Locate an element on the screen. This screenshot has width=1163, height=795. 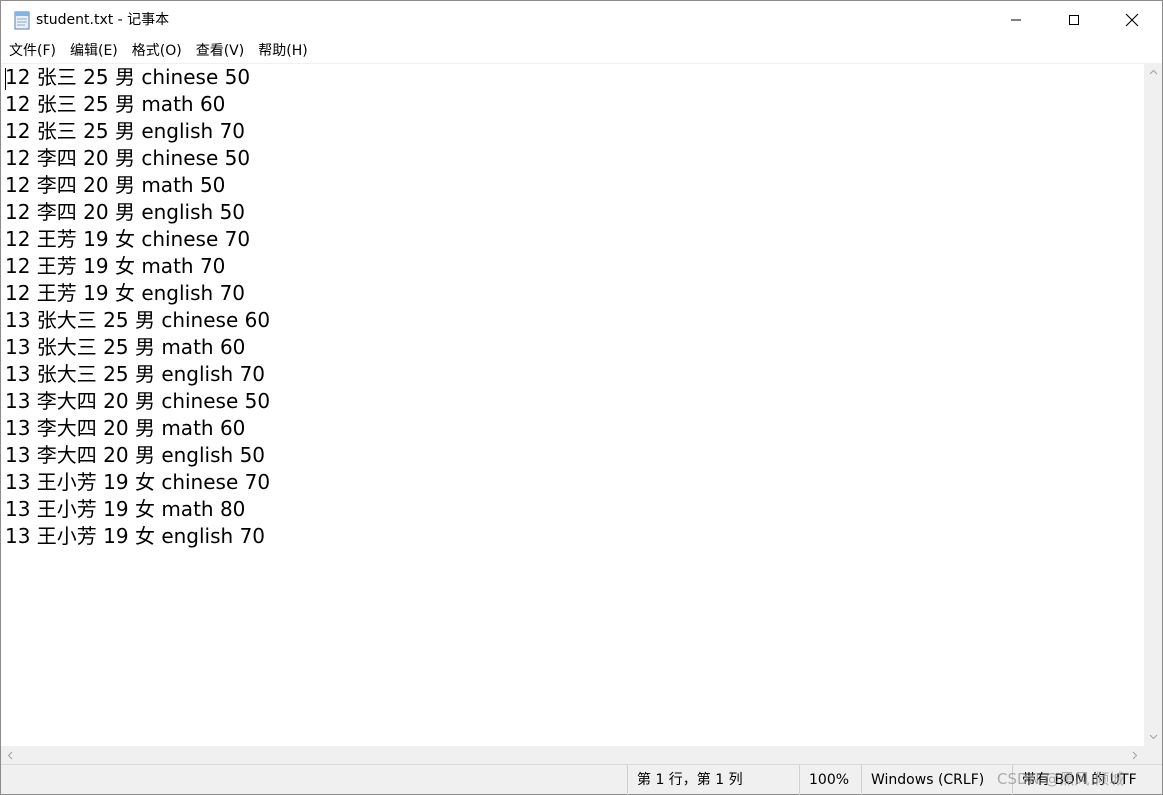
minimize-icon is located at coordinates (1016, 20).